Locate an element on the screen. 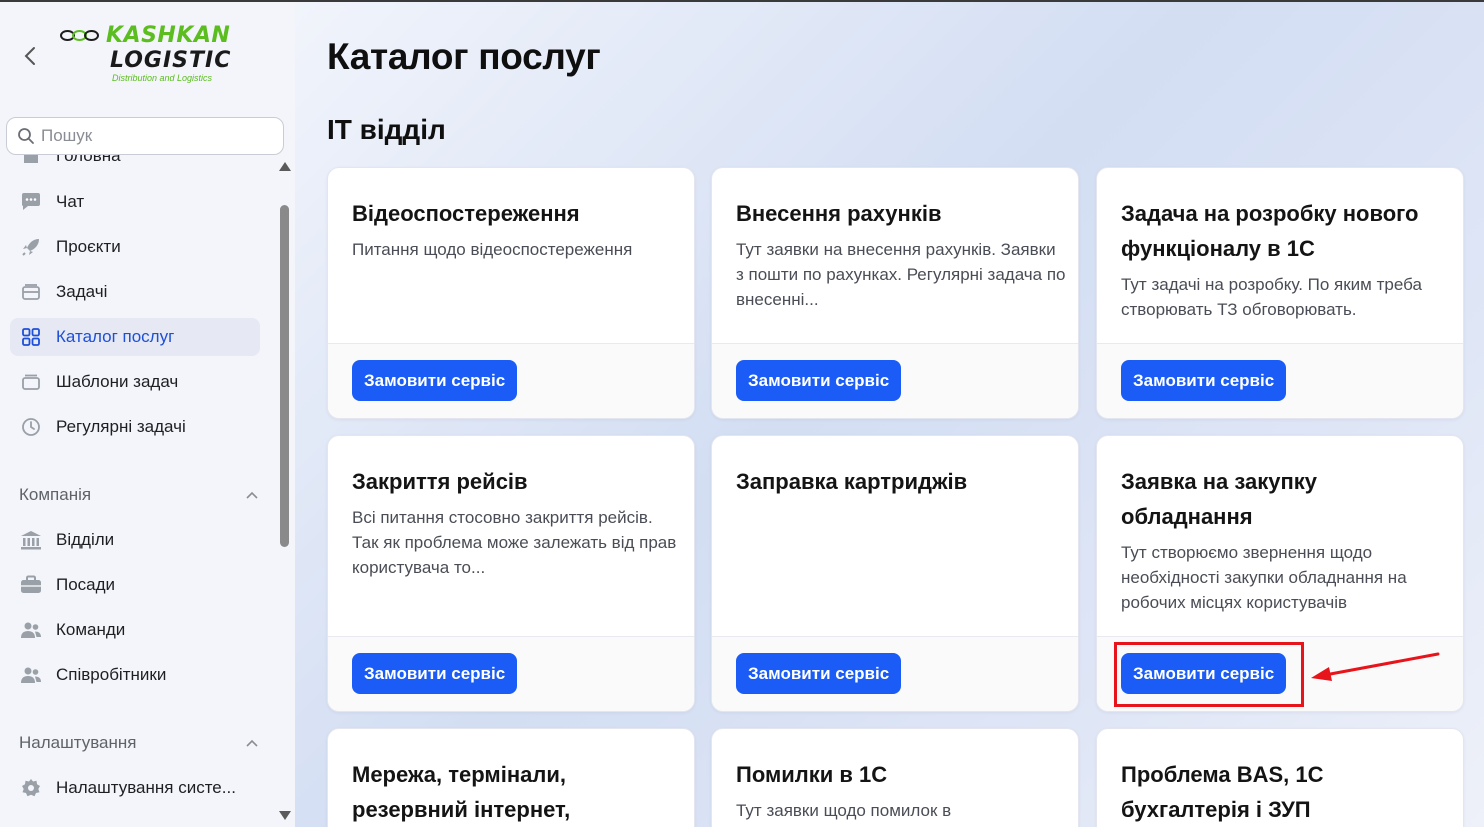 Image resolution: width=1484 pixels, height=827 pixels. chat-icon is located at coordinates (31, 202).